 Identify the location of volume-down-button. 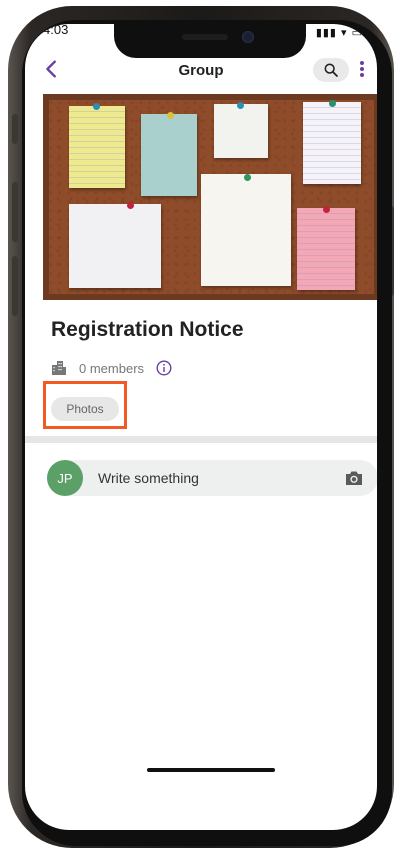
(15, 286).